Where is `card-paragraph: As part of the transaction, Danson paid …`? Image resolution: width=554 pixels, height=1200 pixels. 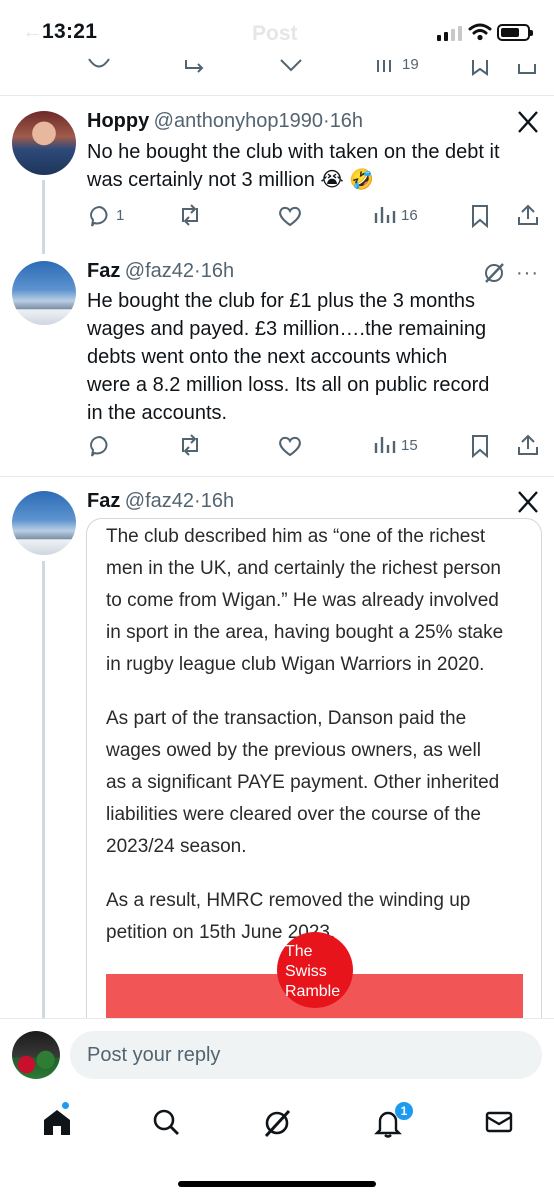
card-paragraph: As part of the transaction, Danson paid … is located at coordinates (321, 783).